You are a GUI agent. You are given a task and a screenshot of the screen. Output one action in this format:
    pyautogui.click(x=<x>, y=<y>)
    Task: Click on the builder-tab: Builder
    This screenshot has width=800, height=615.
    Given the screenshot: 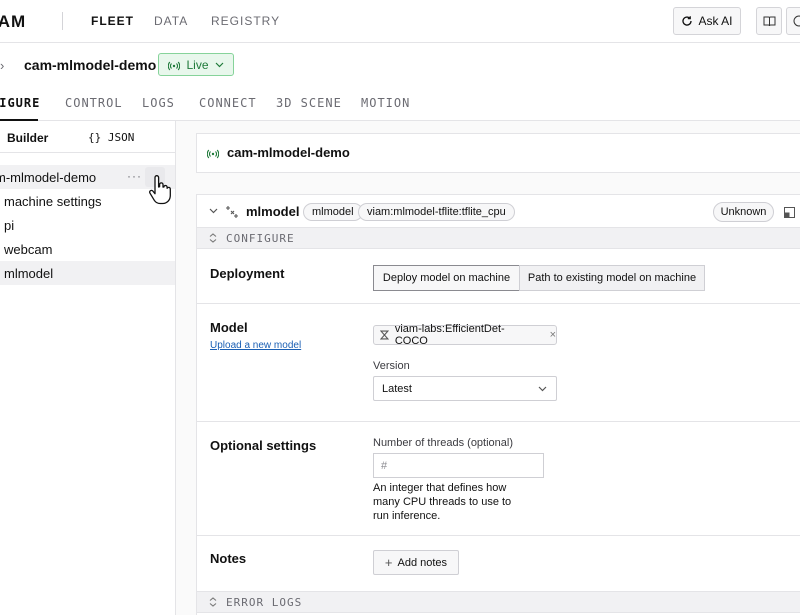 What is the action you would take?
    pyautogui.click(x=27, y=138)
    